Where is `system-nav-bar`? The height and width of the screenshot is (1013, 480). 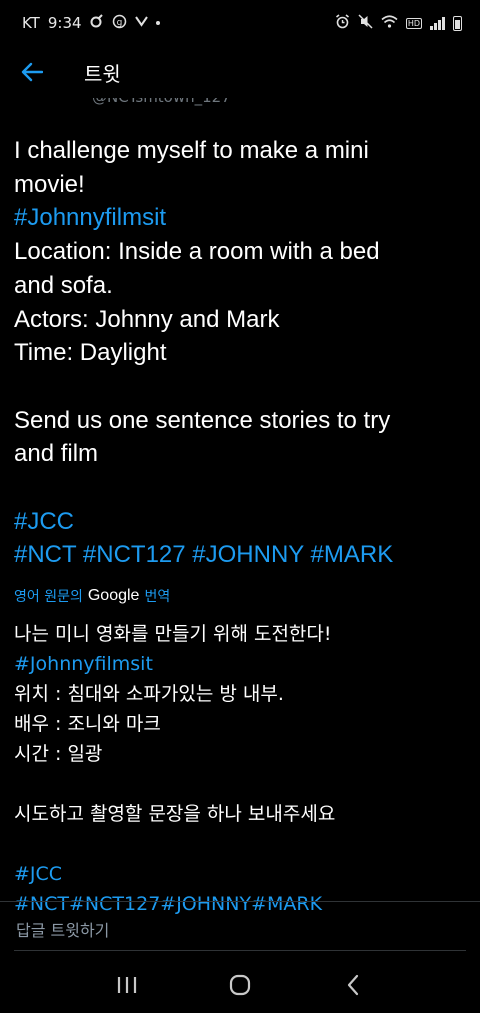 system-nav-bar is located at coordinates (240, 984).